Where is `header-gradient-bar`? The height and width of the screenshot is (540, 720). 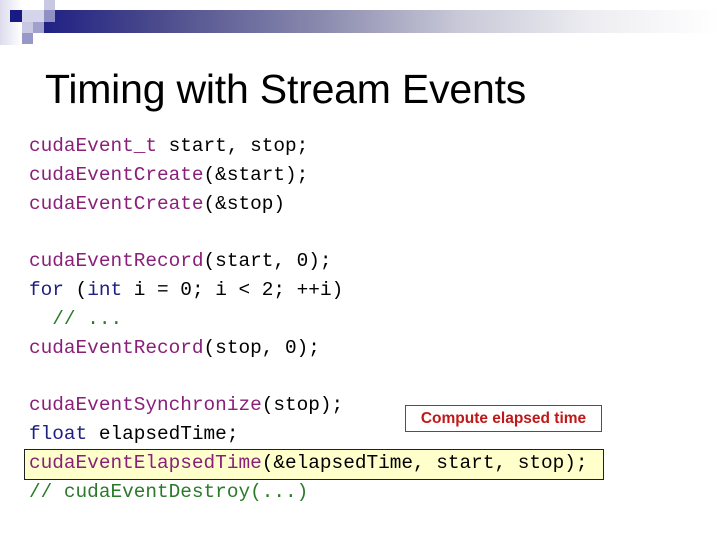 header-gradient-bar is located at coordinates (376, 21).